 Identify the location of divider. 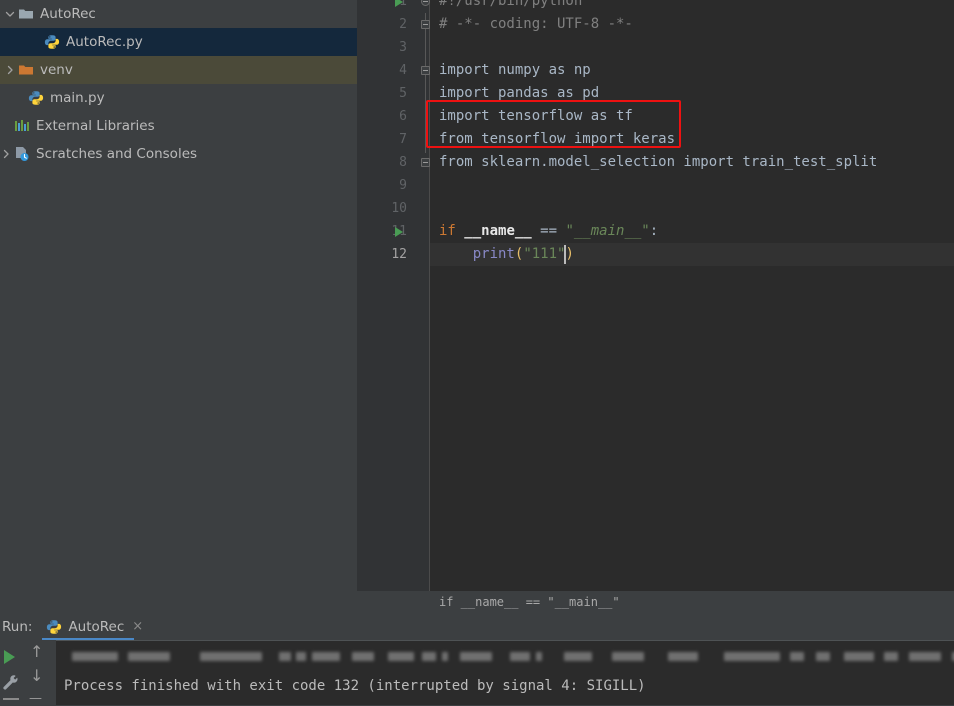
(11, 699).